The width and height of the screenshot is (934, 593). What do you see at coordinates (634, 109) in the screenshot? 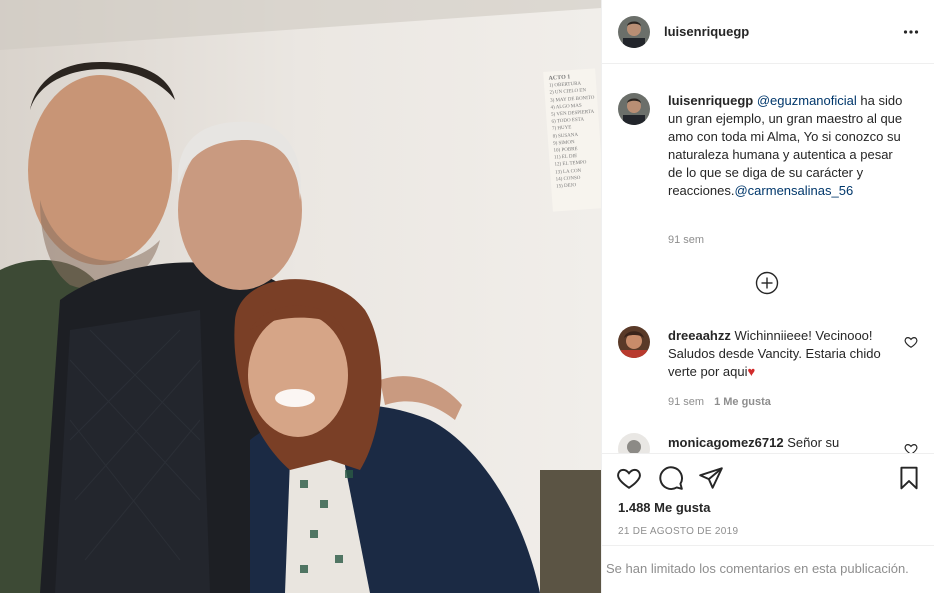
I see `caption-avatar` at bounding box center [634, 109].